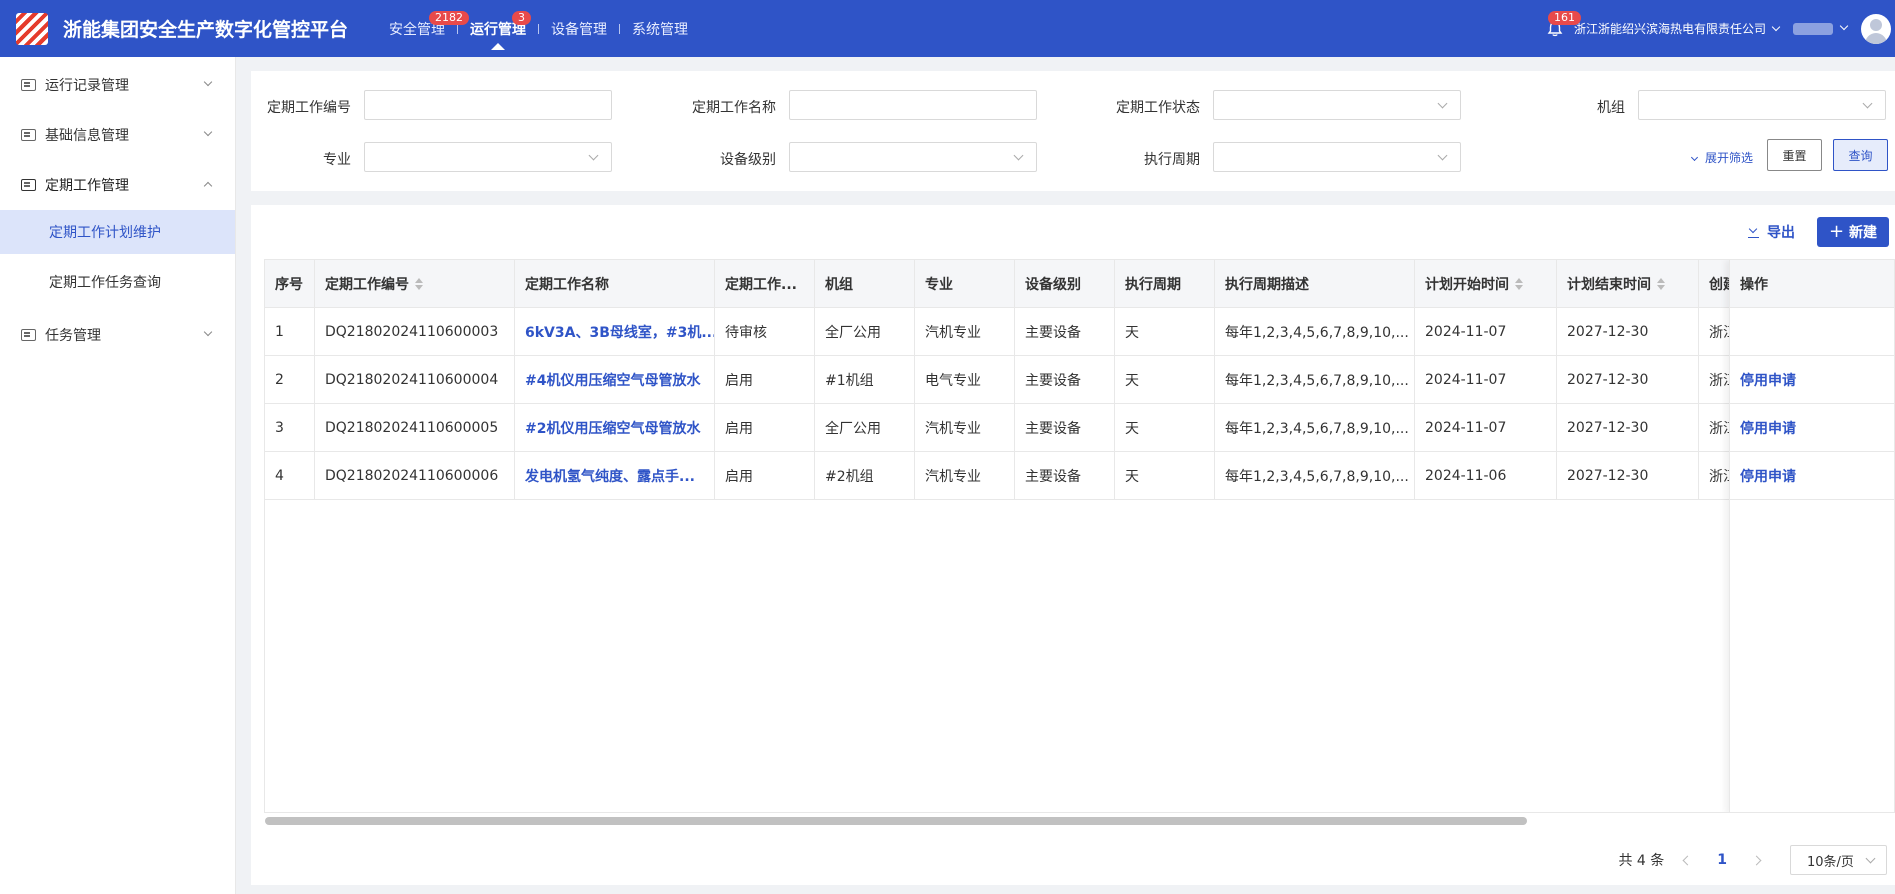  What do you see at coordinates (458, 28) in the screenshot?
I see `nav-divider` at bounding box center [458, 28].